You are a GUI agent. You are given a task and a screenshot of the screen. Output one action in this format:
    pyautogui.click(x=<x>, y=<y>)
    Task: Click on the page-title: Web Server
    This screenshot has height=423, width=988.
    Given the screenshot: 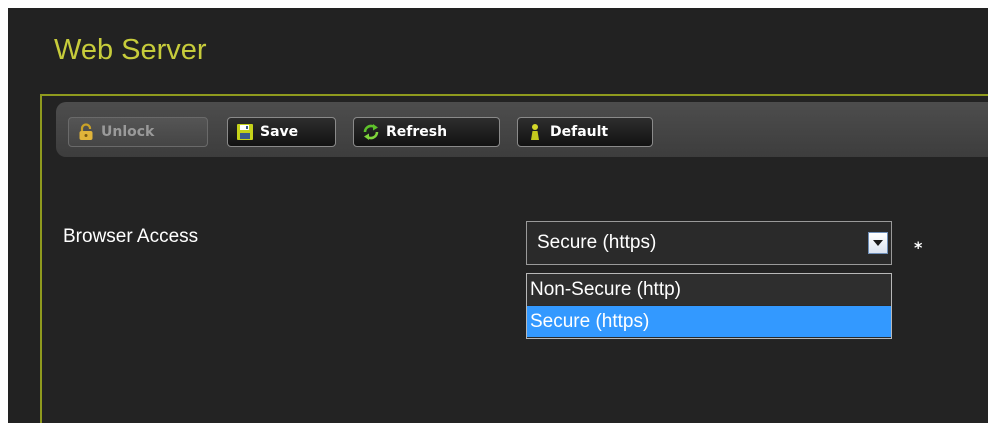 What is the action you would take?
    pyautogui.click(x=130, y=50)
    